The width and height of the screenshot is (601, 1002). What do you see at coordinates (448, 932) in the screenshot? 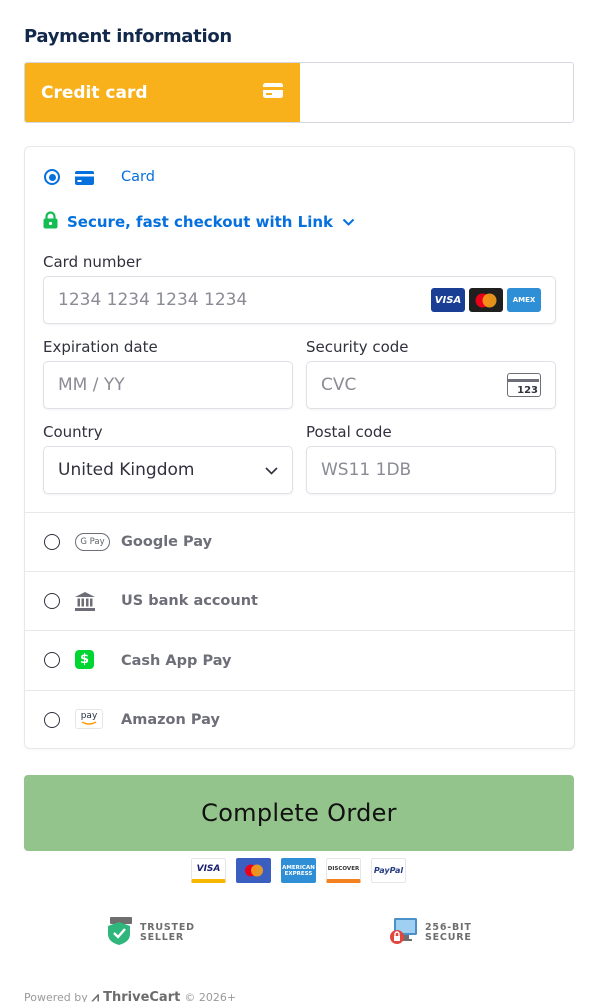
I see `secure-text: 256-BIT SECURE` at bounding box center [448, 932].